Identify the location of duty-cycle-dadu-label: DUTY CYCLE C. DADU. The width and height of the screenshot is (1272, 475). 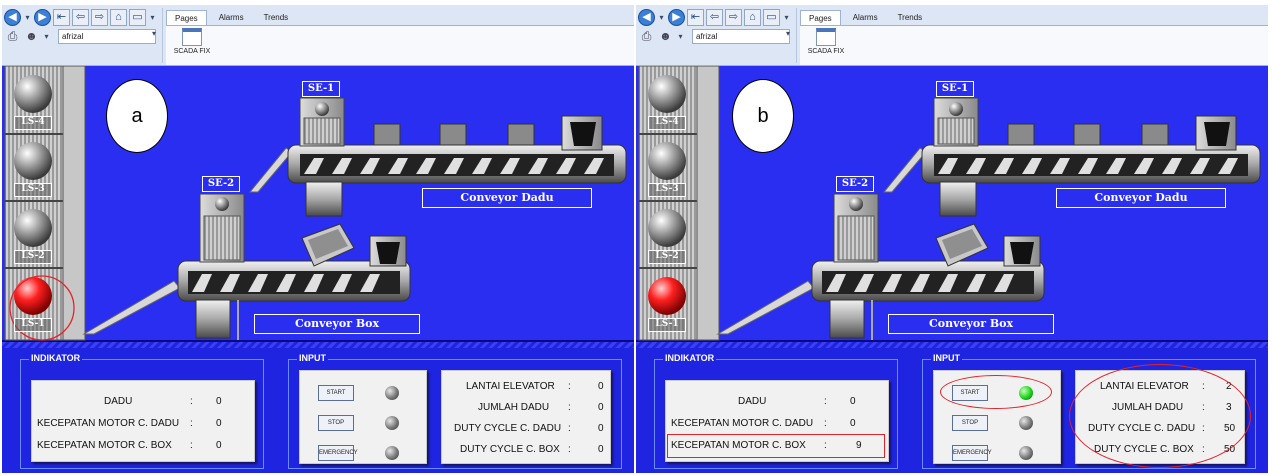
(508, 428).